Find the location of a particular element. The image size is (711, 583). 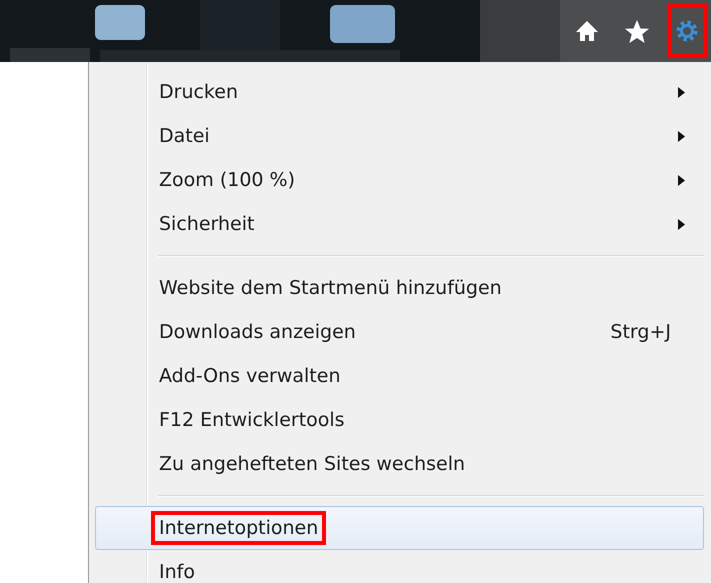

menu-item-label: Add-Ons verwalten is located at coordinates (250, 376).